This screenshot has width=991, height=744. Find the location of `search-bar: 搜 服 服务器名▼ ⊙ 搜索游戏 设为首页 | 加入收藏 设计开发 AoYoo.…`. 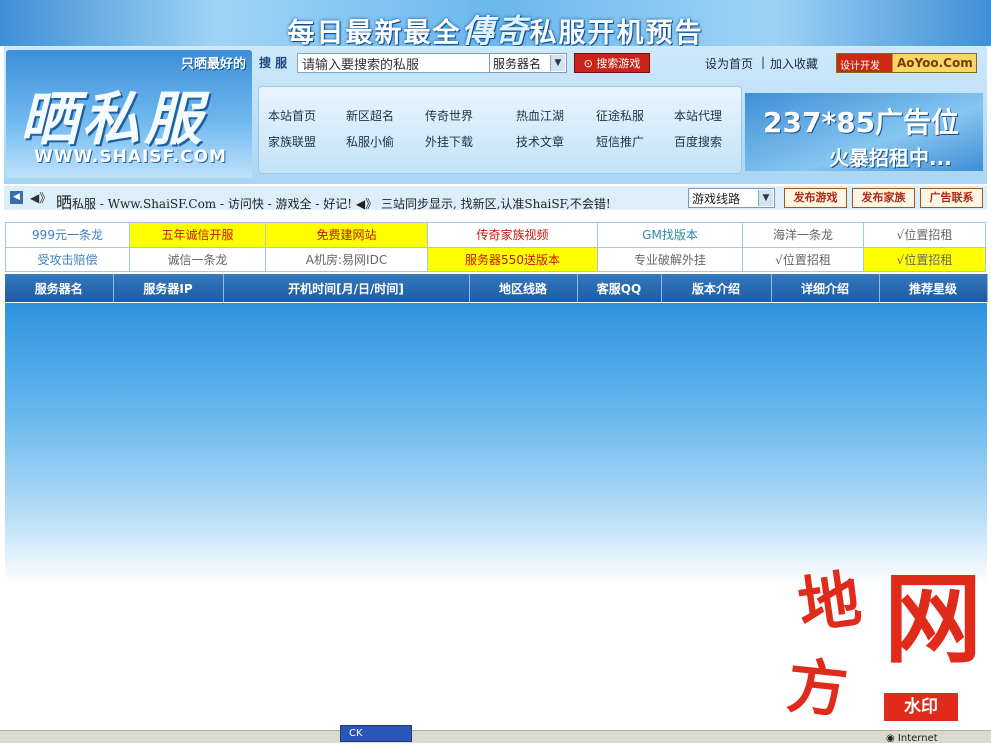

search-bar: 搜 服 服务器名▼ ⊙ 搜索游戏 设为首页 | 加入收藏 设计开发 AoYoo.… is located at coordinates (620, 64).